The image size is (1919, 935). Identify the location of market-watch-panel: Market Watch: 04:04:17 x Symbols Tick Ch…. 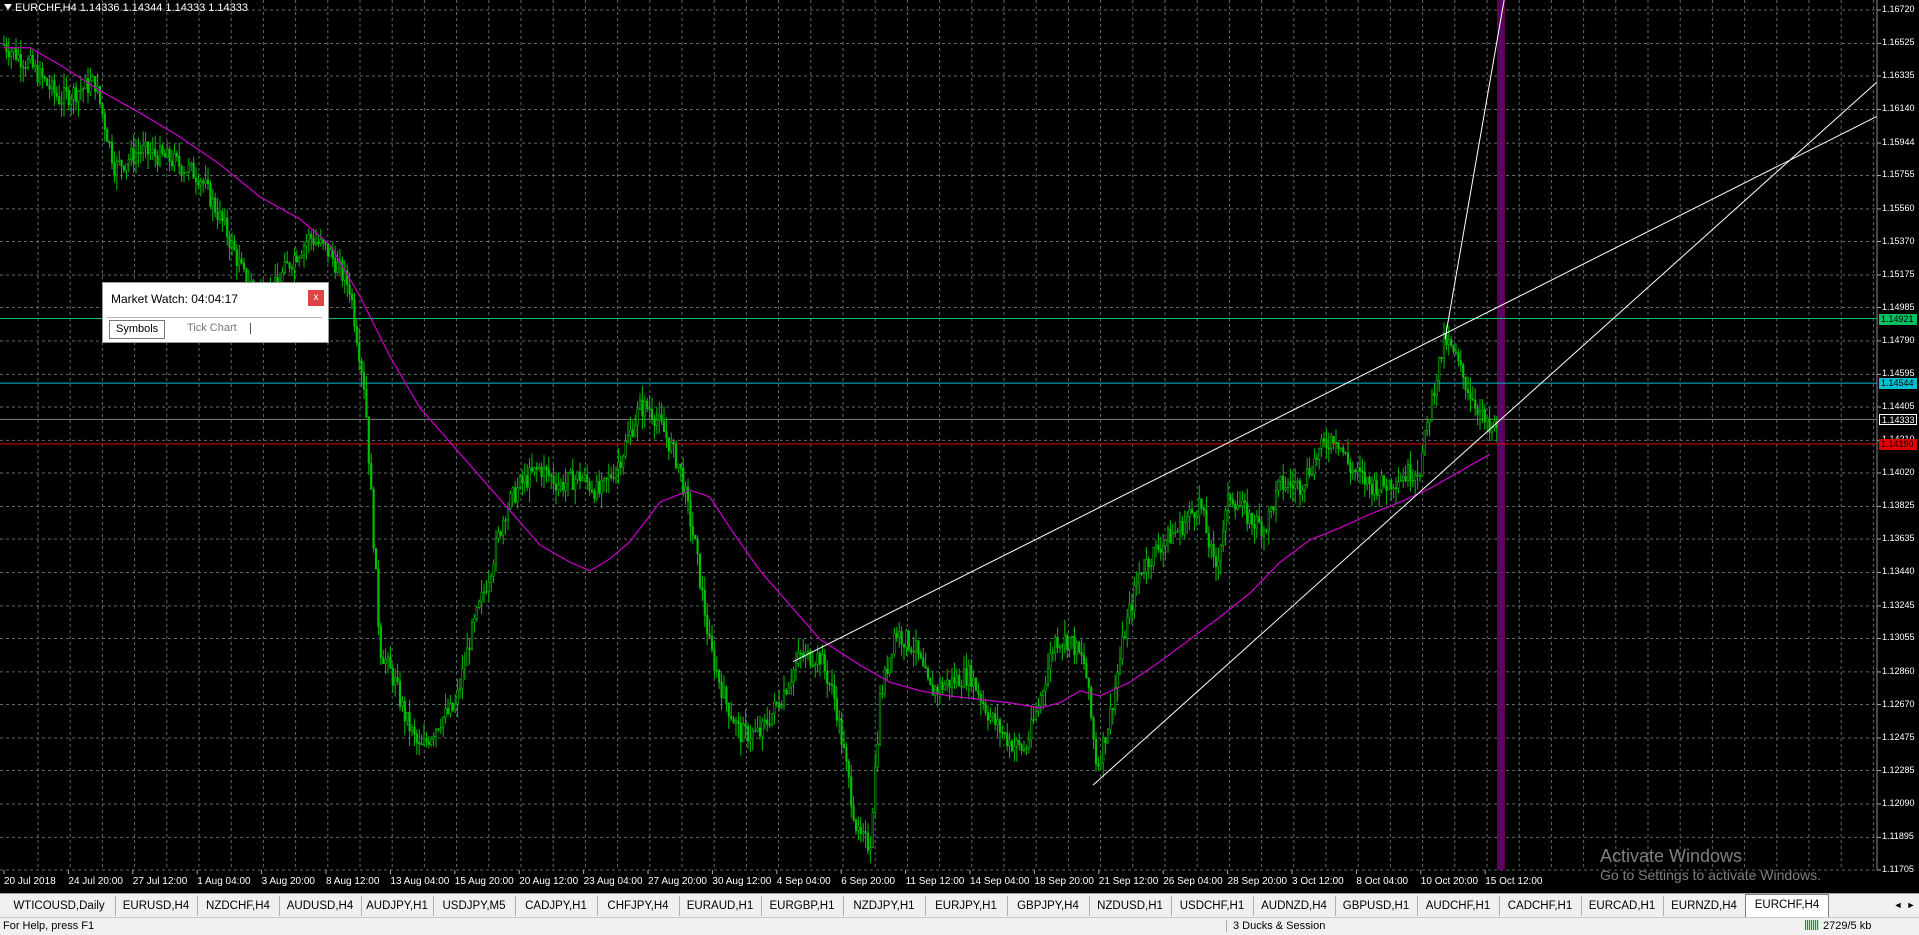
(215, 312).